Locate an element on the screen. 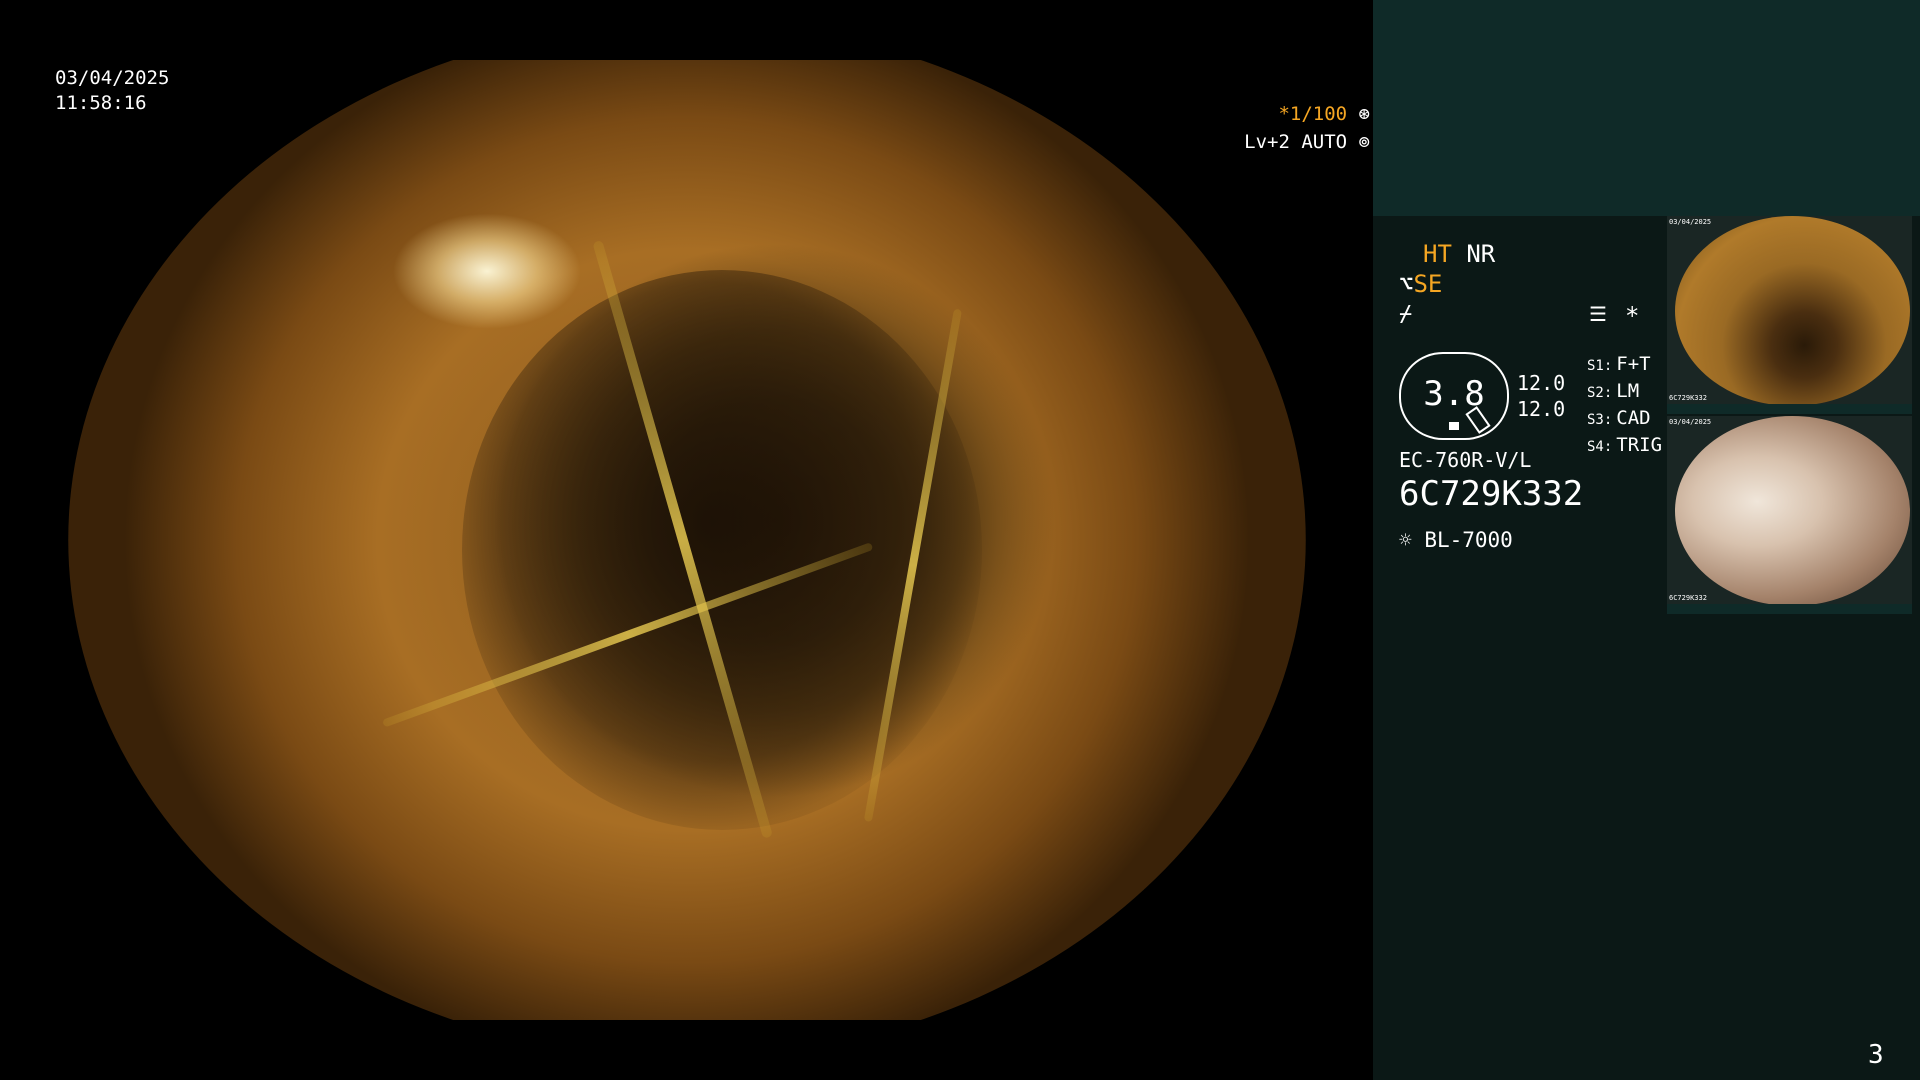 Image resolution: width=1920 pixels, height=1080 pixels. light-source-name: BL-7000 is located at coordinates (1468, 540).